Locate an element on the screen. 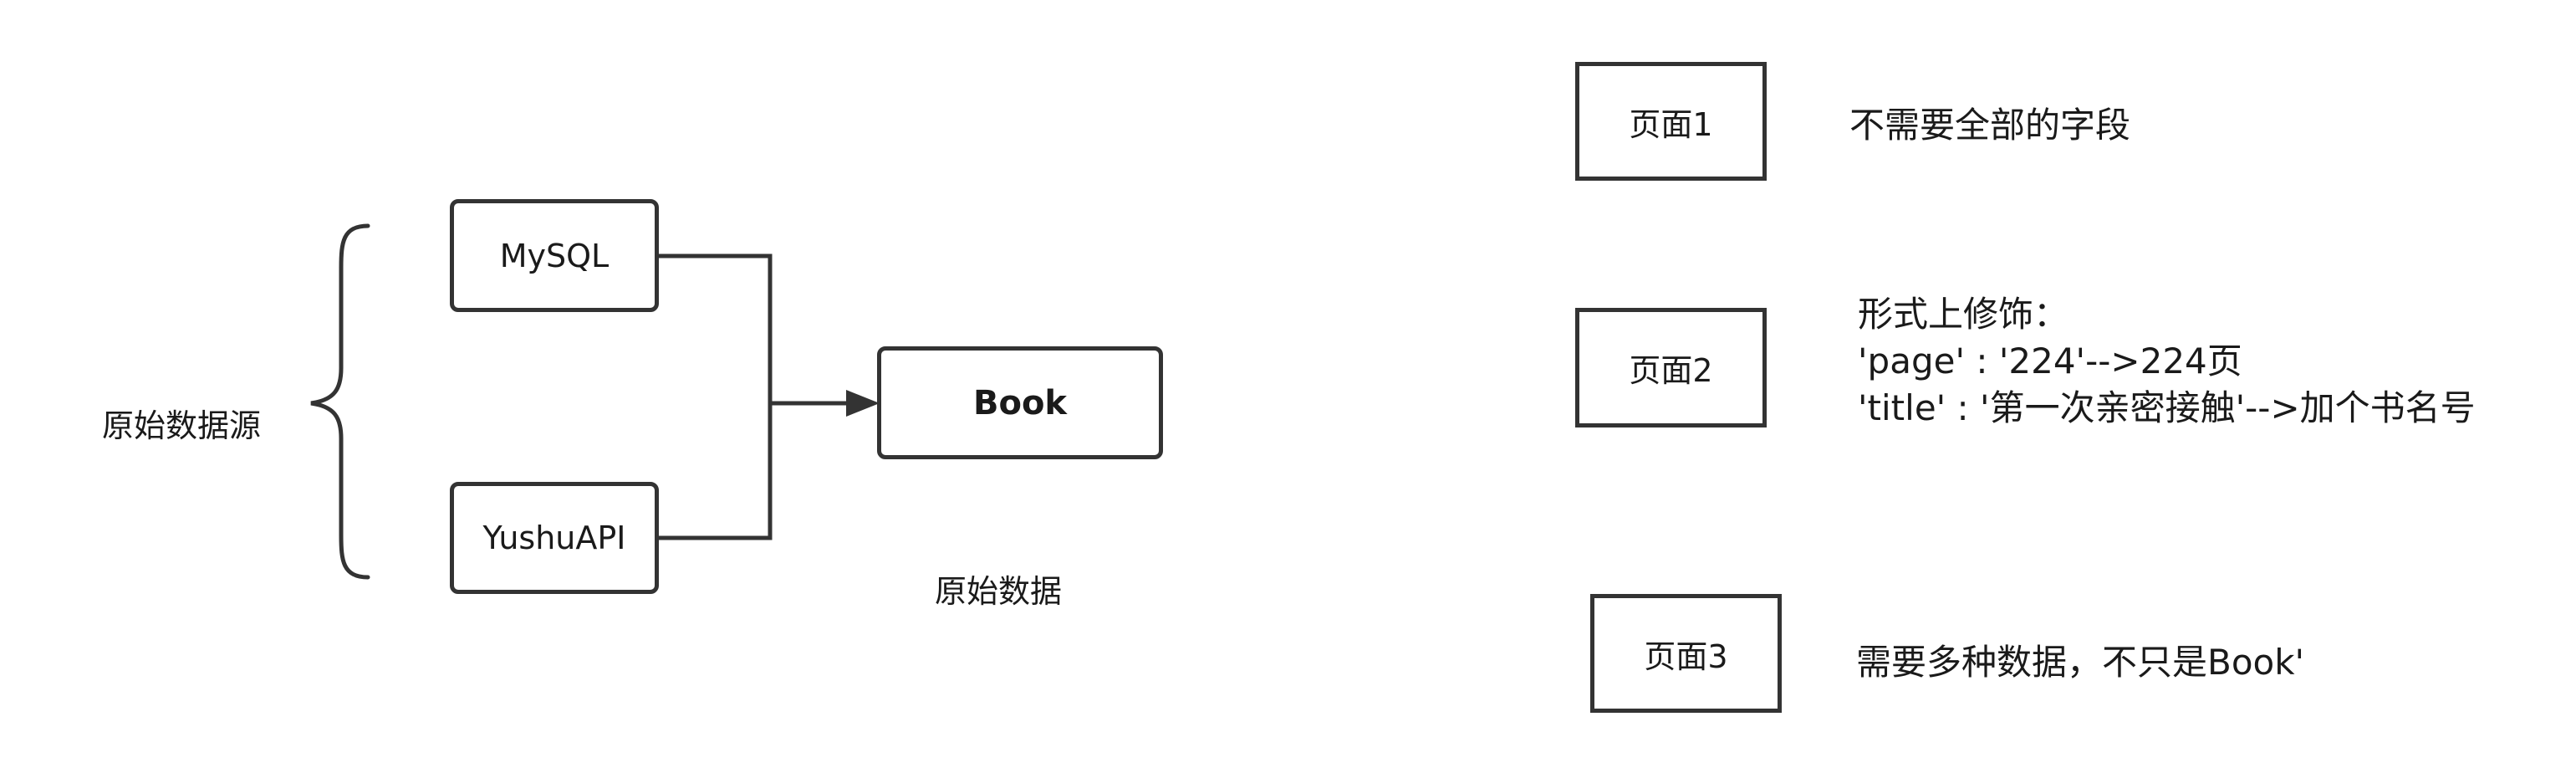 This screenshot has width=2576, height=773. page2-note-line: 形式上修饰： is located at coordinates (1963, 314).